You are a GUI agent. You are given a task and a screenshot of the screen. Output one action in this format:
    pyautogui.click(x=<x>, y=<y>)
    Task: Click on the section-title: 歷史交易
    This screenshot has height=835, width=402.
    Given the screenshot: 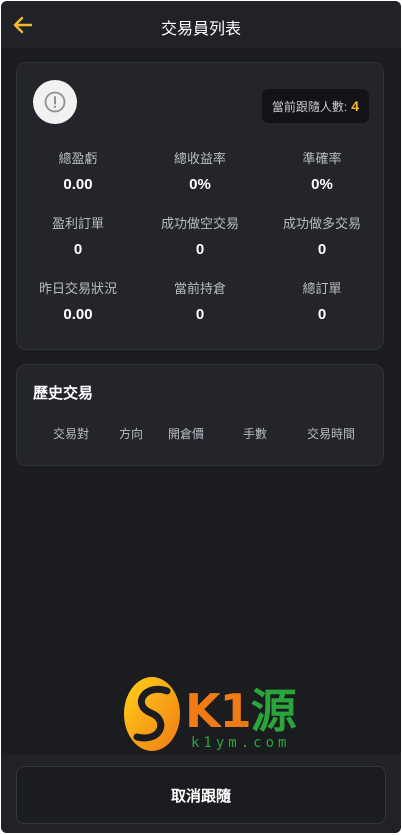 What is the action you would take?
    pyautogui.click(x=63, y=393)
    